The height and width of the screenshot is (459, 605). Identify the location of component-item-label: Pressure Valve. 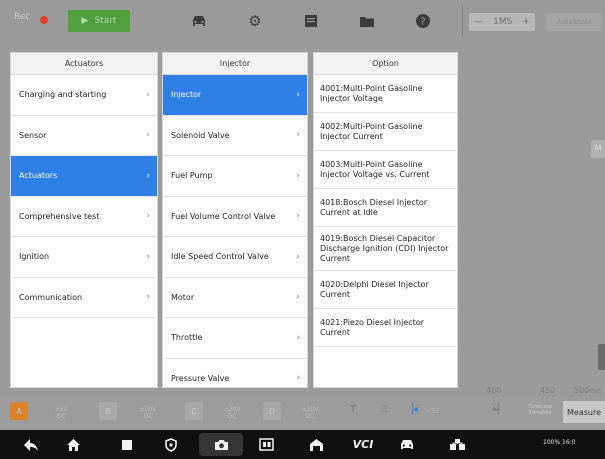
(200, 378).